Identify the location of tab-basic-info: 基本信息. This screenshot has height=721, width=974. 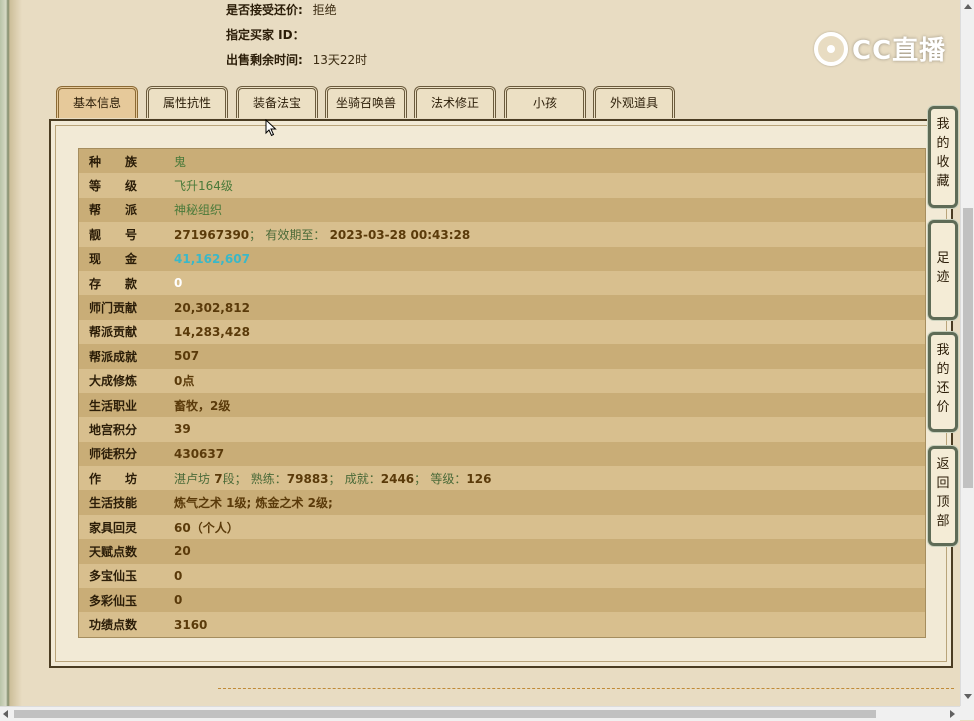
(97, 102).